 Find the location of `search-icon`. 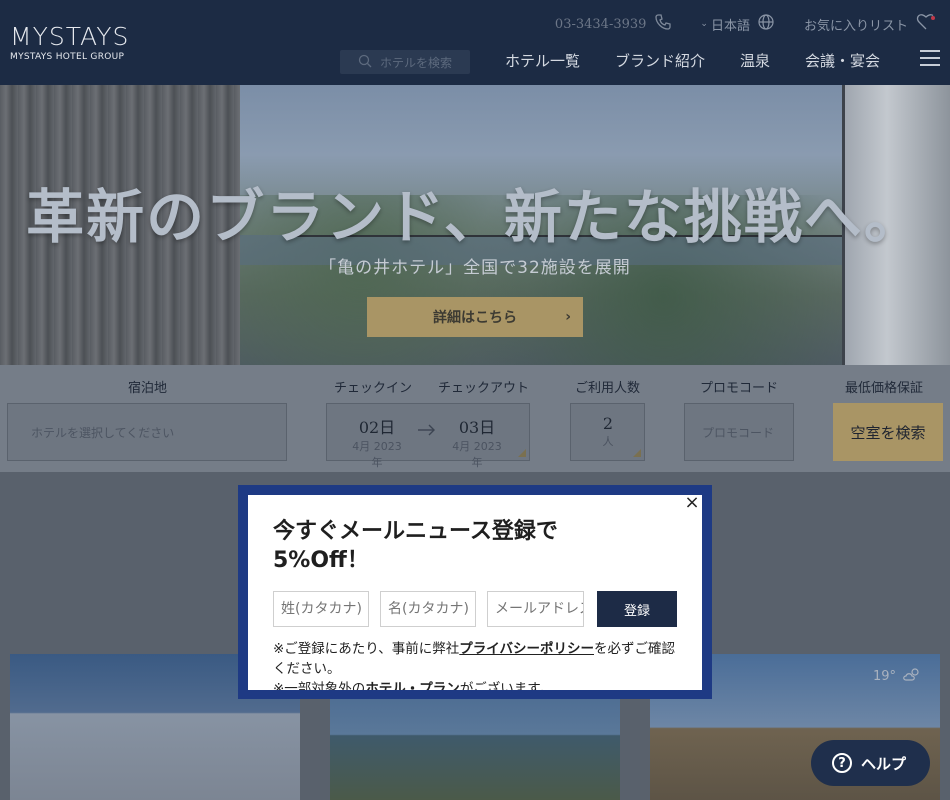

search-icon is located at coordinates (365, 62).